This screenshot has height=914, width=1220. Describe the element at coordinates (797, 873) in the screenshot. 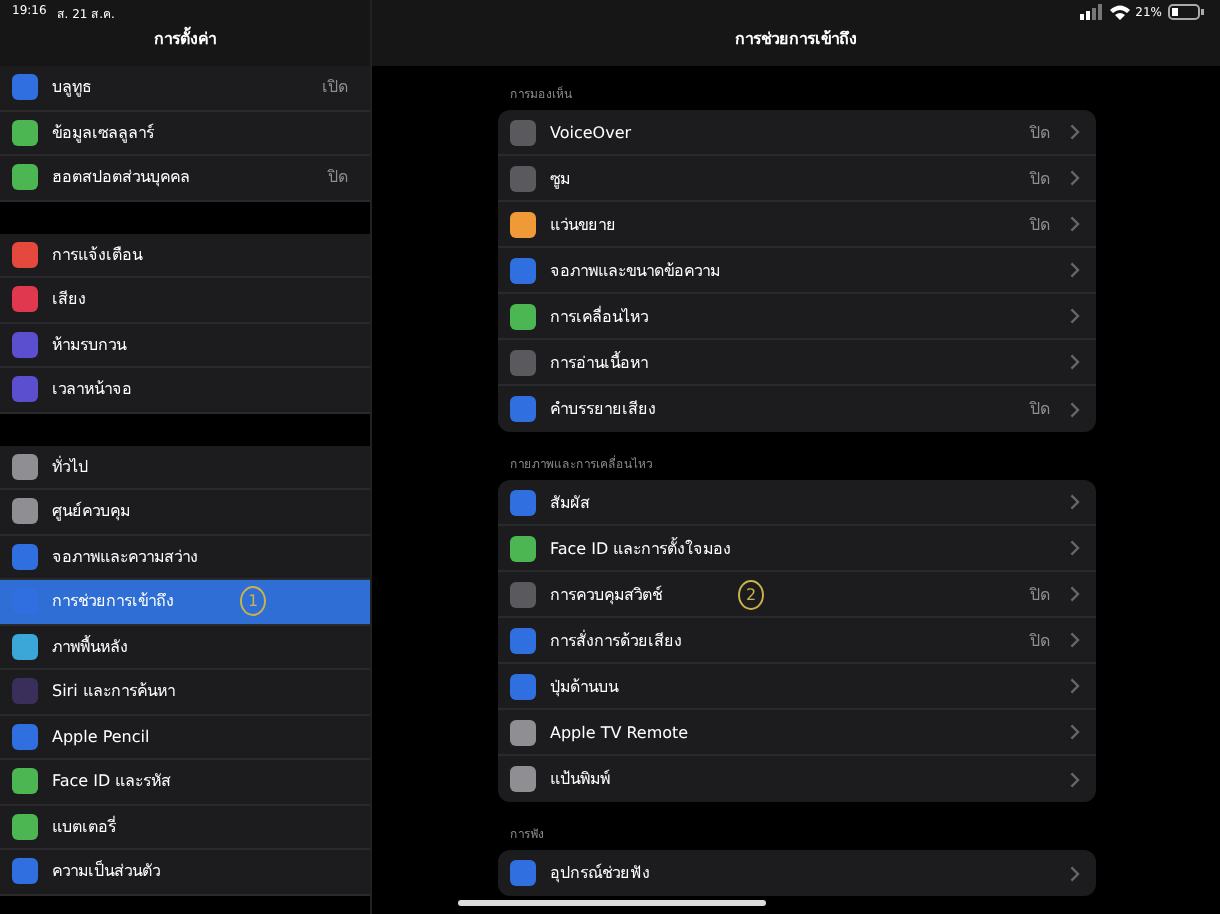

I see `settings-row: อุปกรณ์ช่วยฟัง` at that location.